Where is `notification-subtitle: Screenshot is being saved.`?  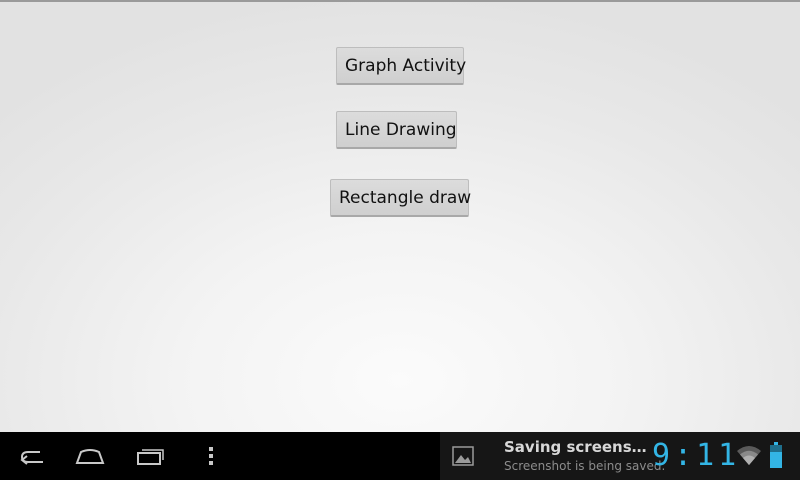 notification-subtitle: Screenshot is being saved. is located at coordinates (585, 466).